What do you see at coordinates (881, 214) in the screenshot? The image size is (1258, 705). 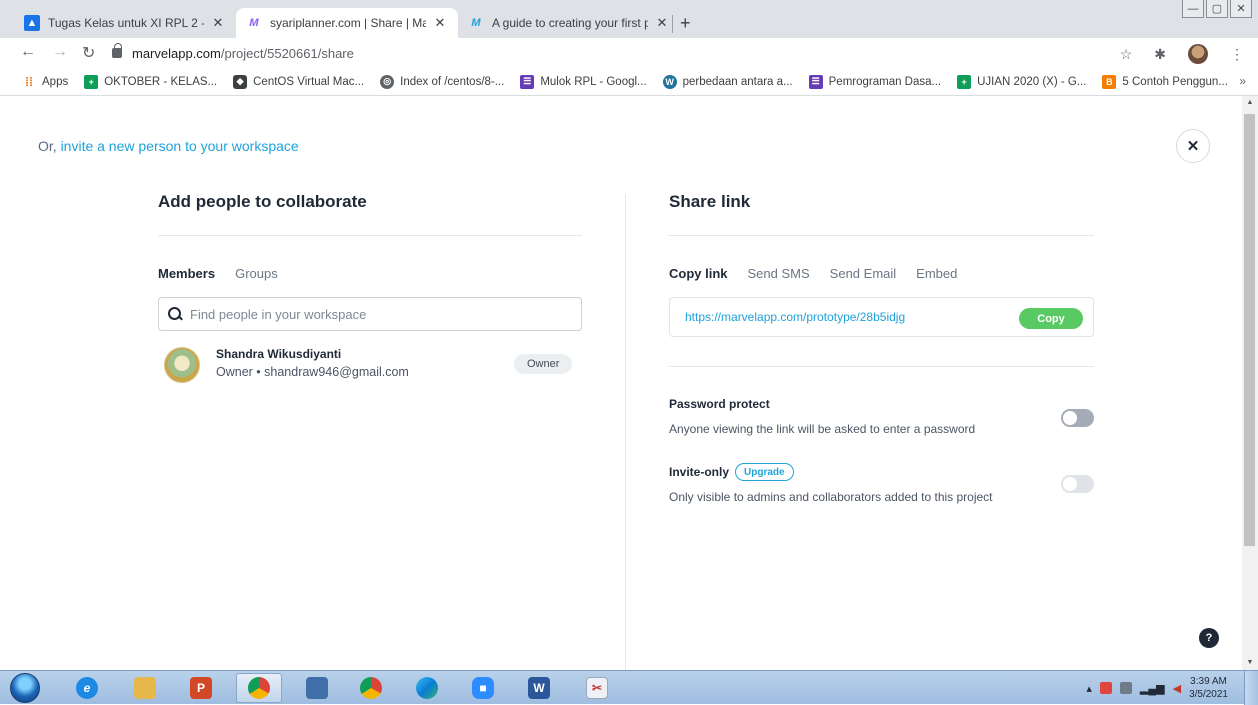 I see `section-title: Share link` at bounding box center [881, 214].